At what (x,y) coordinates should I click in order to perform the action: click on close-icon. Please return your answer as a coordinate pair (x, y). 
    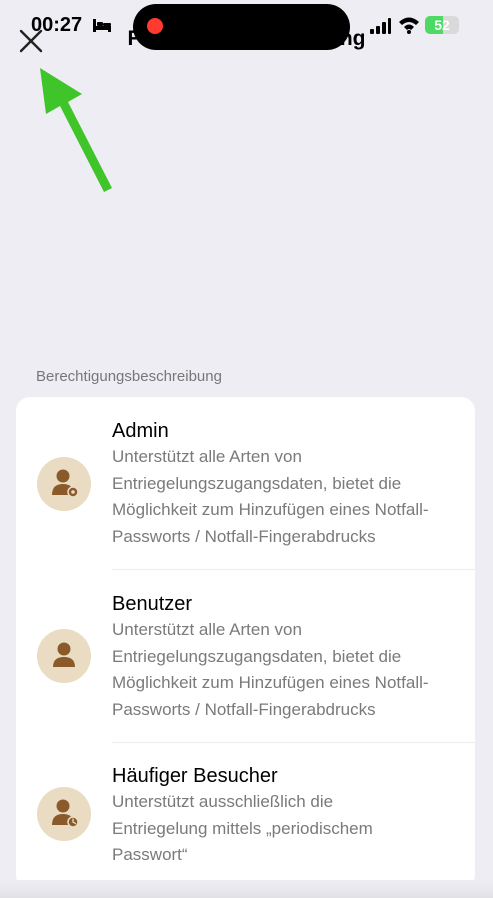
    Looking at the image, I should click on (31, 41).